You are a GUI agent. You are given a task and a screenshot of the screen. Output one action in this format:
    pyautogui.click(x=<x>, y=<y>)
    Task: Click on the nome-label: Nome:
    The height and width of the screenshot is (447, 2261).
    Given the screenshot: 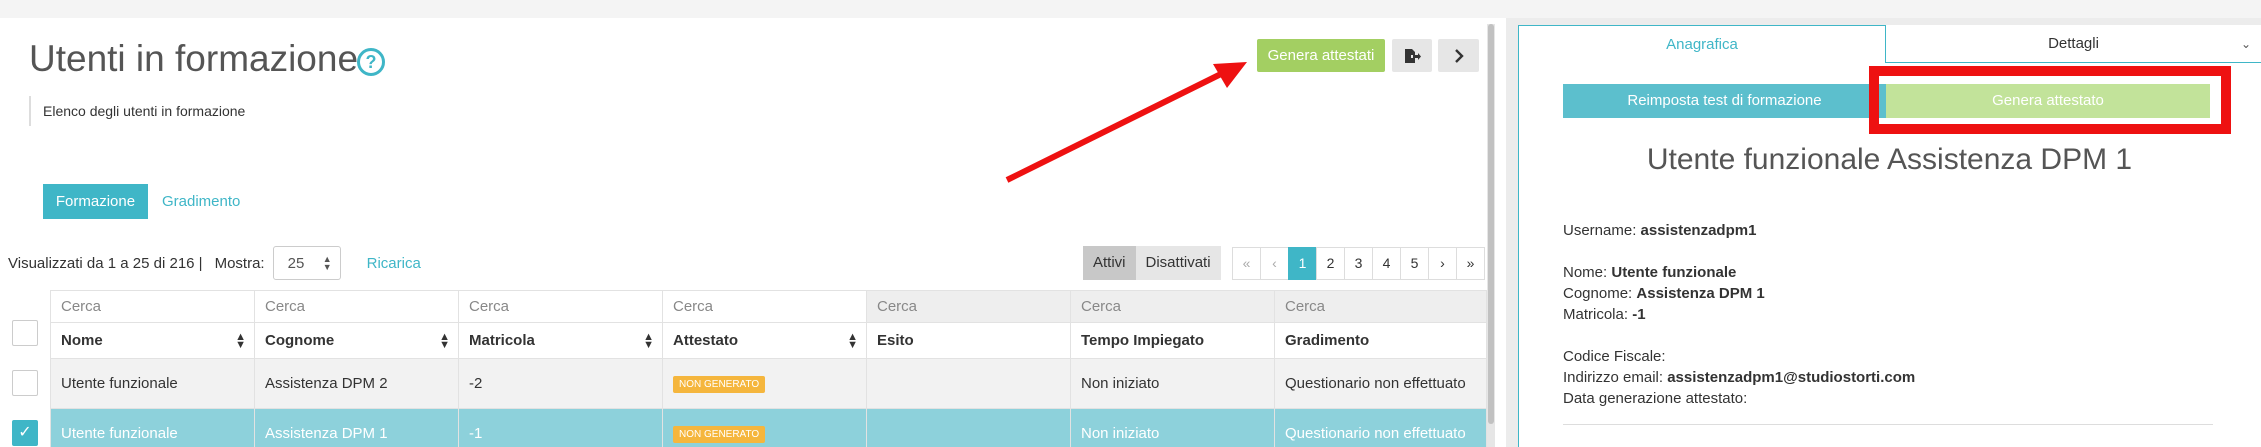 What is the action you would take?
    pyautogui.click(x=1585, y=272)
    